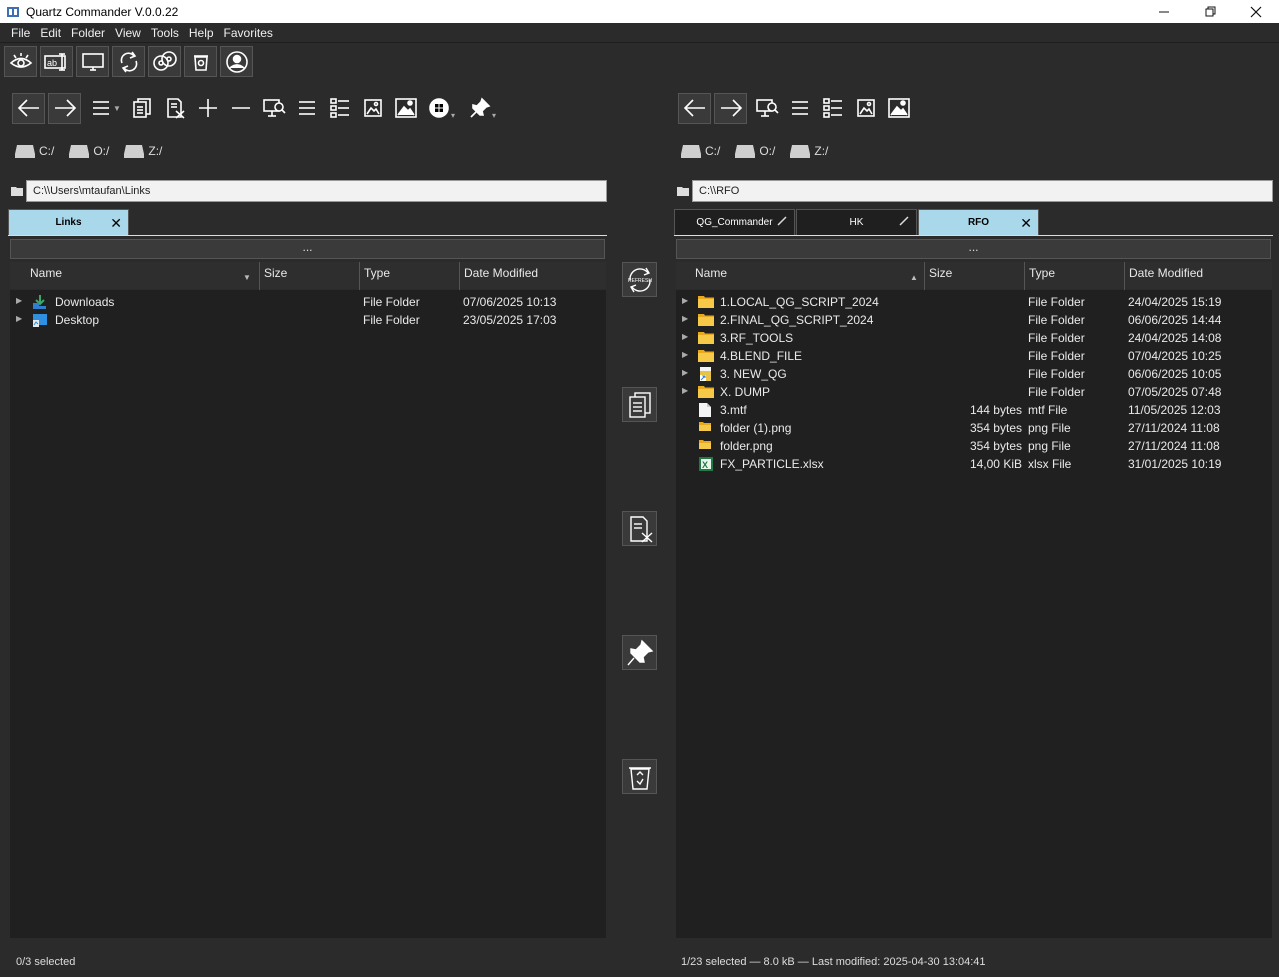 This screenshot has height=977, width=1279. What do you see at coordinates (207, 108) in the screenshot?
I see `add-icon` at bounding box center [207, 108].